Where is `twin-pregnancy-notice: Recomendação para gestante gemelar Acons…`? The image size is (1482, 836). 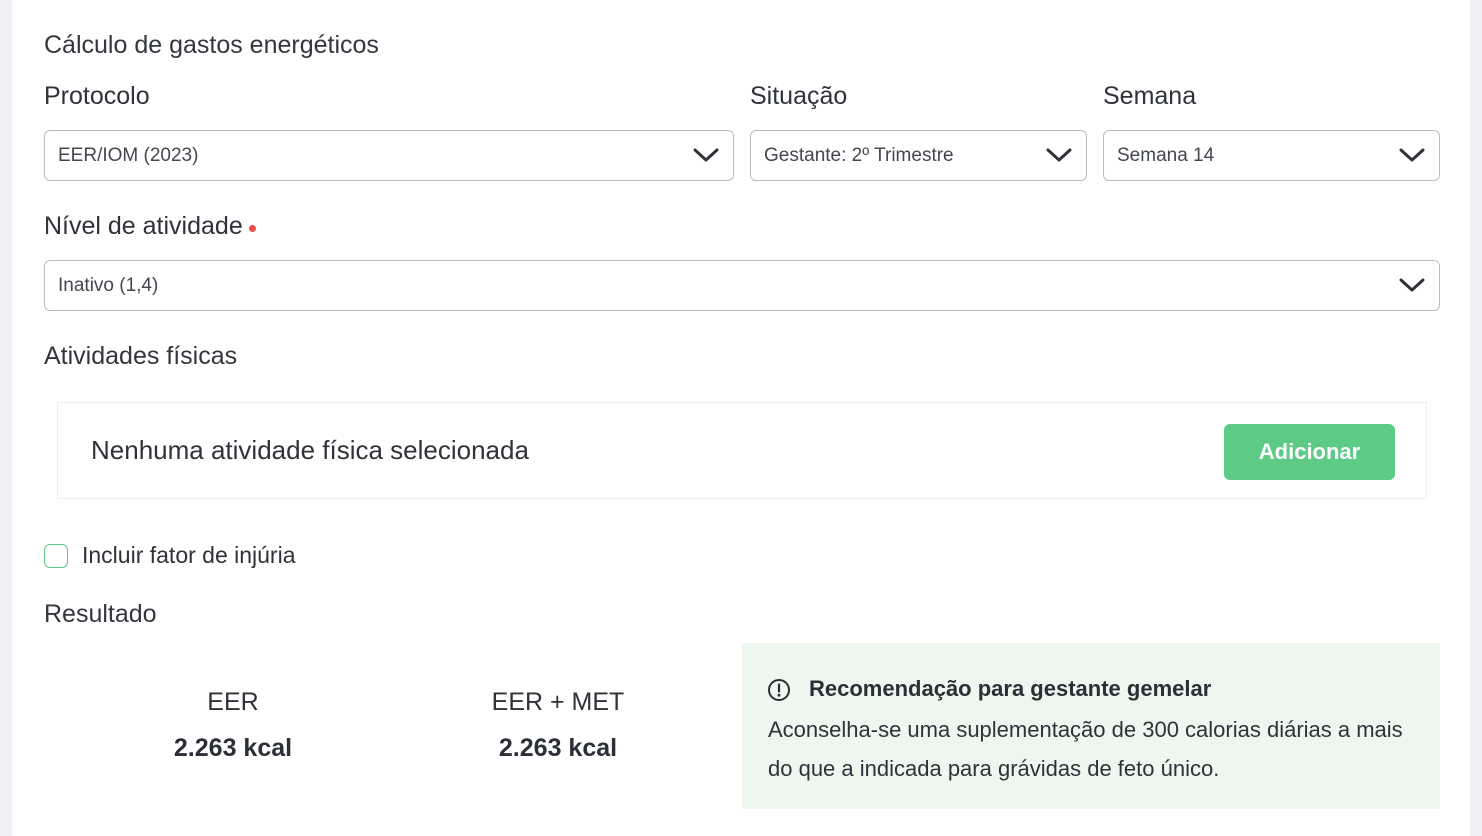
twin-pregnancy-notice: Recomendação para gestante gemelar Acons… is located at coordinates (1091, 726).